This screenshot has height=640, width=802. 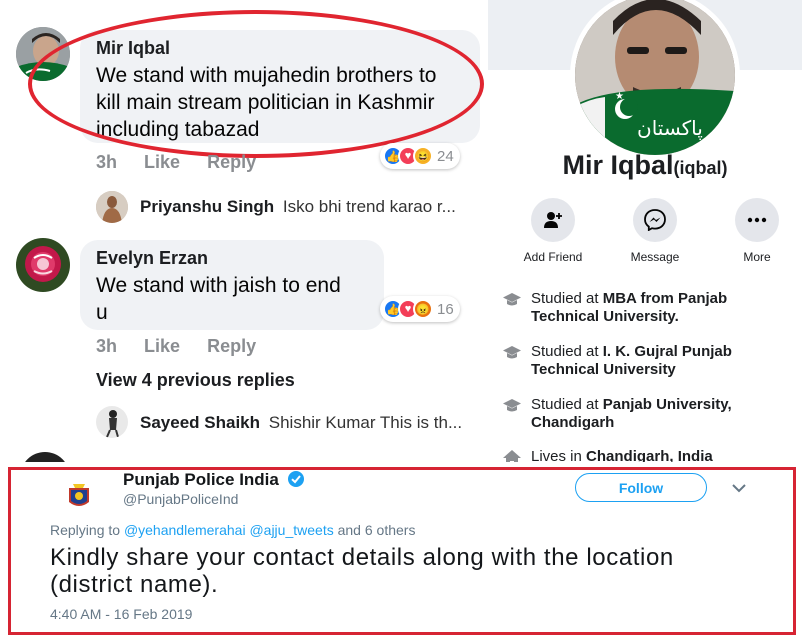 What do you see at coordinates (256, 84) in the screenshot?
I see `red-highlight-ellipse` at bounding box center [256, 84].